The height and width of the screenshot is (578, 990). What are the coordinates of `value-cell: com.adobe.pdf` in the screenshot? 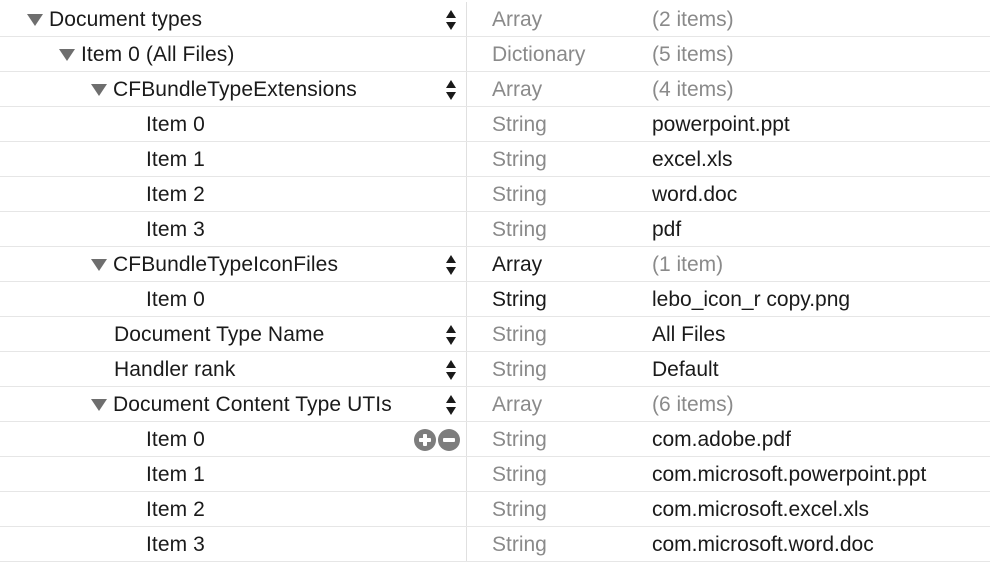 It's located at (721, 439).